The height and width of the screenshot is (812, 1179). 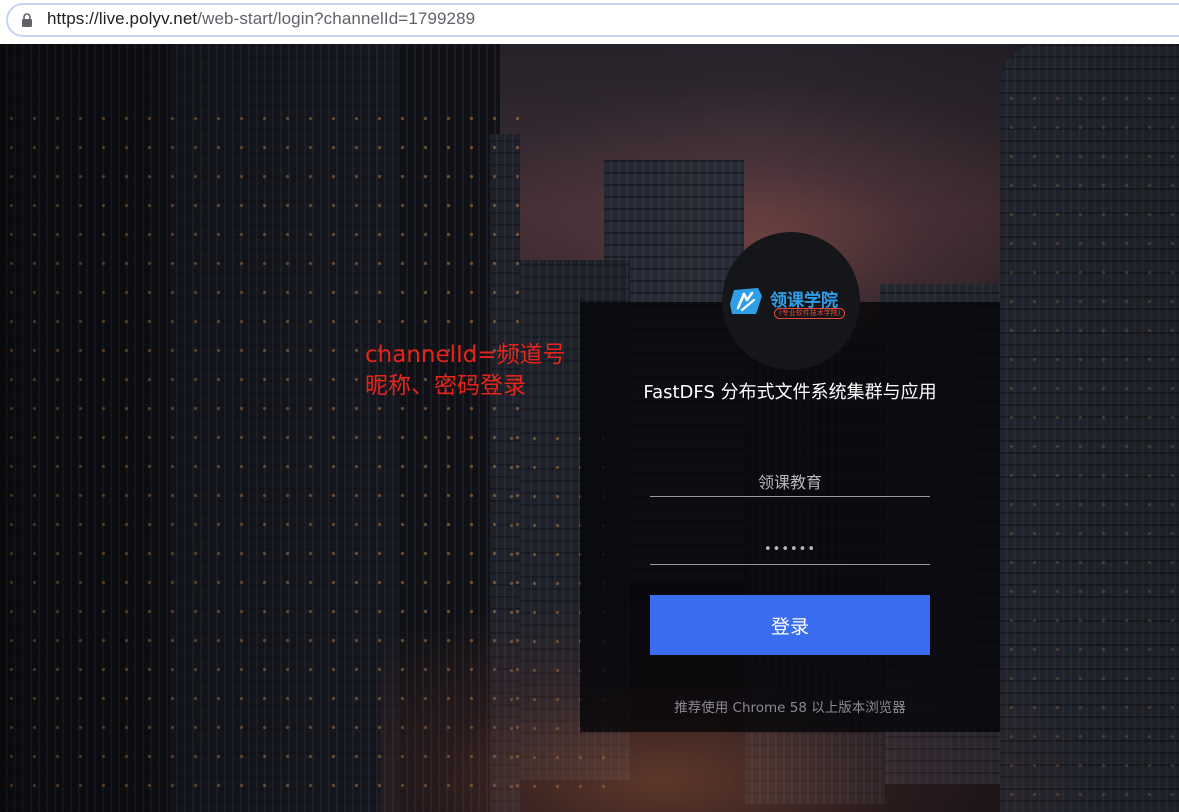 I want to click on browser-recommendation: 推荐使用 Chrome 58 以上版本浏览器, so click(x=790, y=708).